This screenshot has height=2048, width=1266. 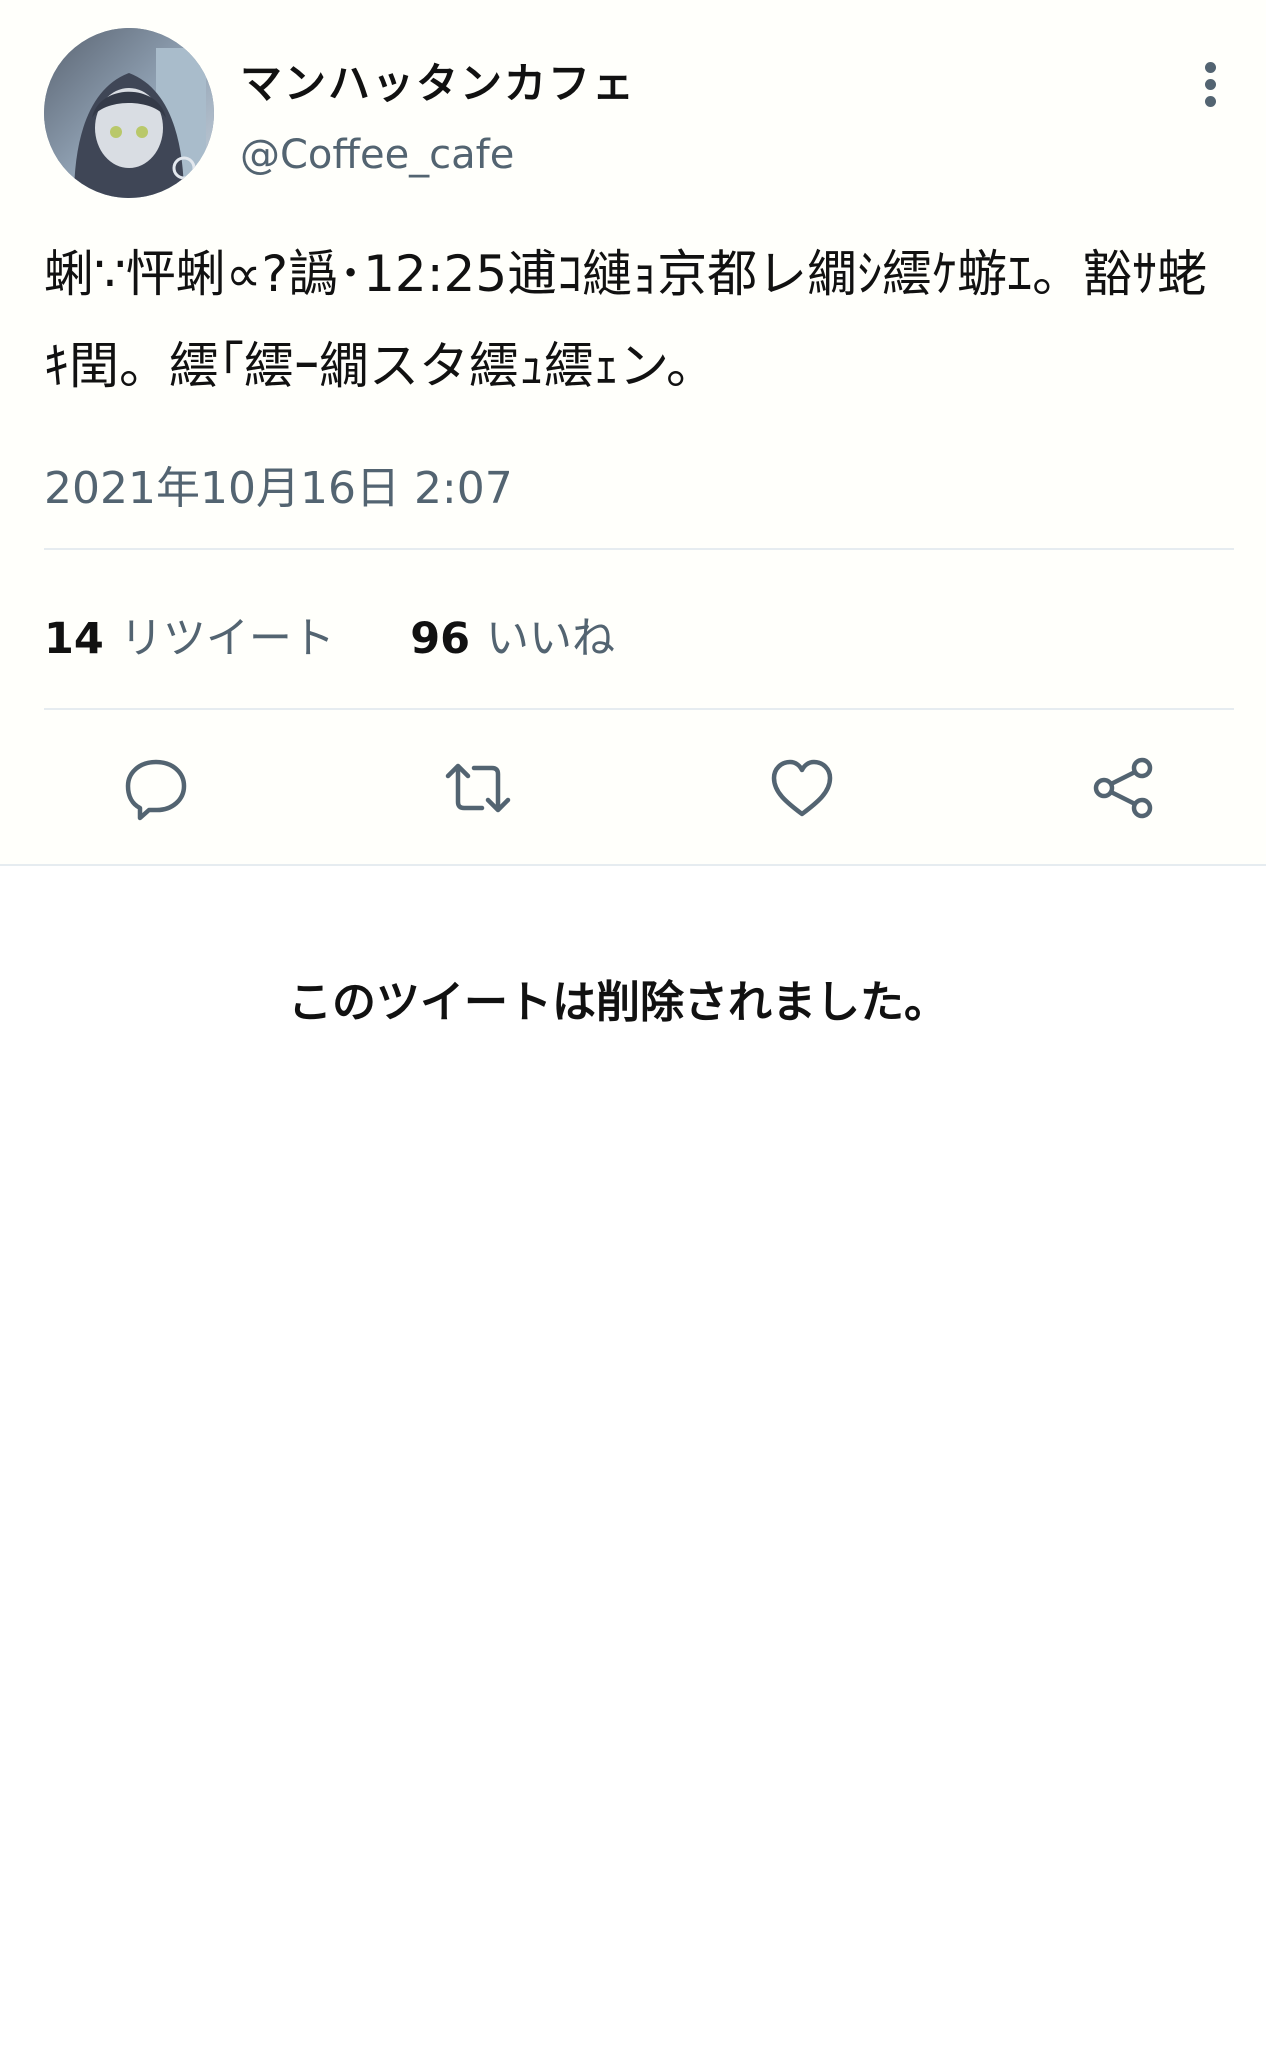 I want to click on retweet-count-link: 14 リツイート, so click(x=196, y=639).